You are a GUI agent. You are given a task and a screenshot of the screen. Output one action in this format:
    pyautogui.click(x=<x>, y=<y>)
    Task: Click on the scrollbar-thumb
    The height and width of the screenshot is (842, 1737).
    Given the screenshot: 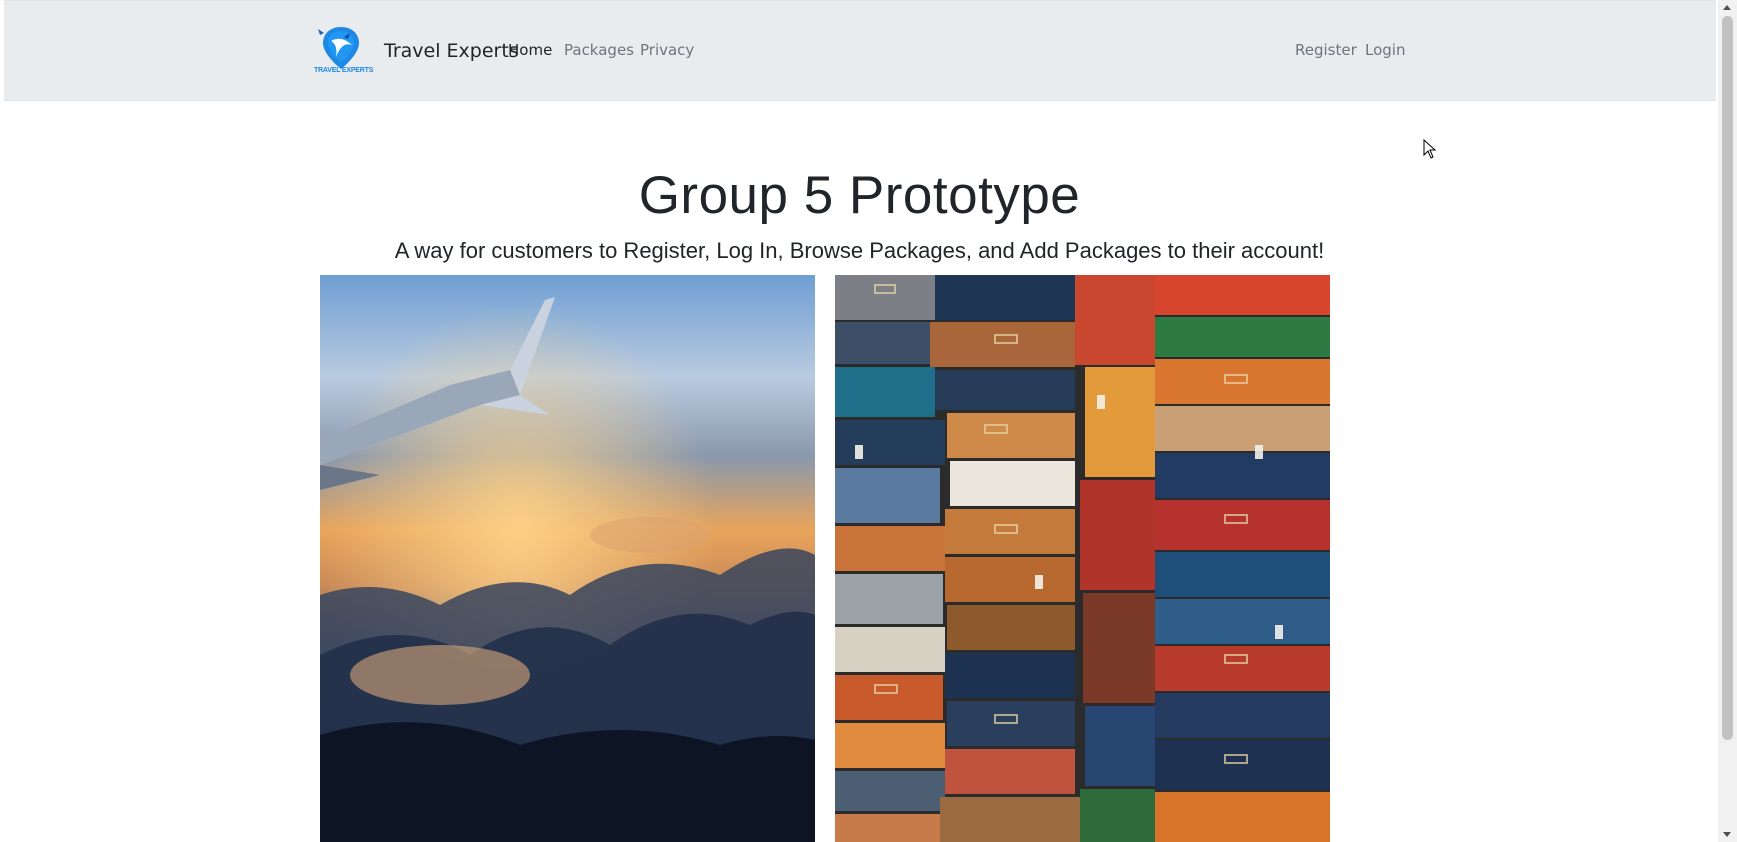 What is the action you would take?
    pyautogui.click(x=1727, y=378)
    